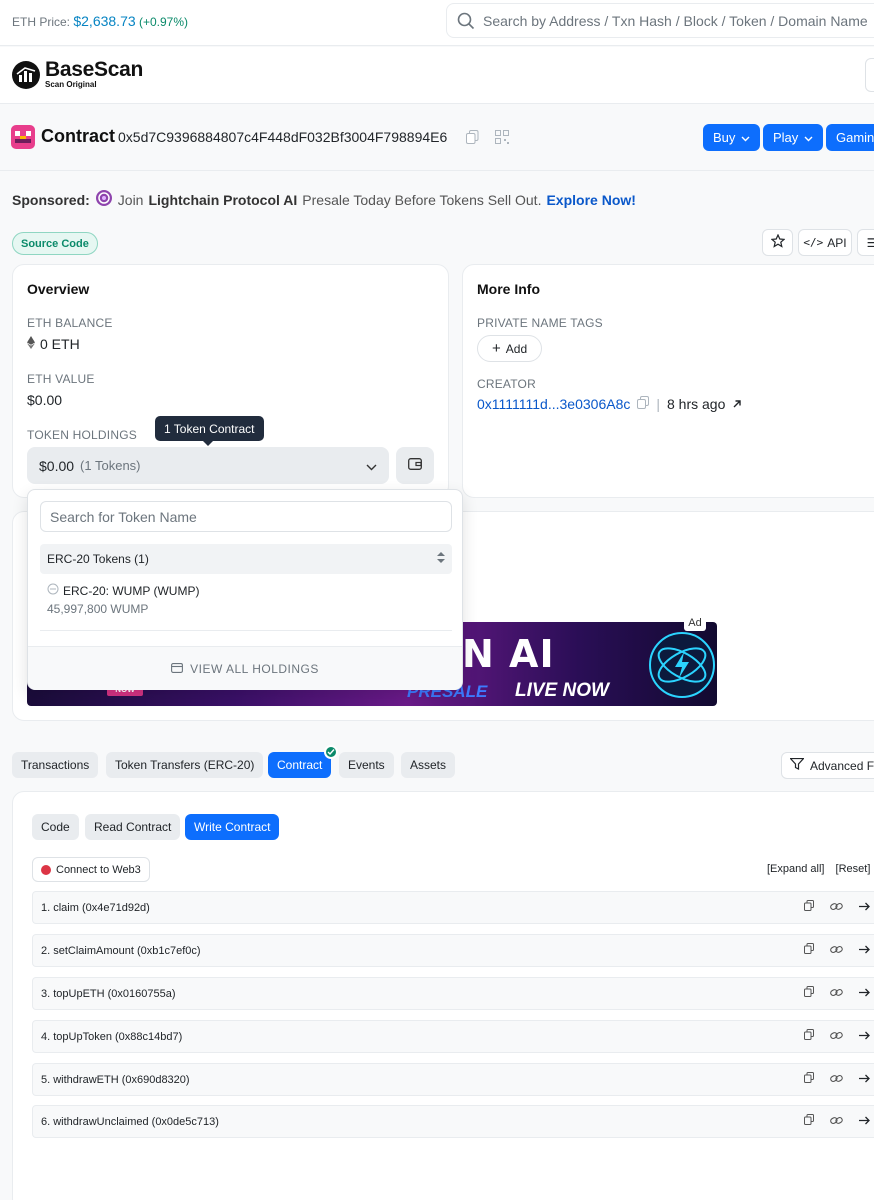 The width and height of the screenshot is (874, 1200). What do you see at coordinates (502, 138) in the screenshot?
I see `qr-code-icon` at bounding box center [502, 138].